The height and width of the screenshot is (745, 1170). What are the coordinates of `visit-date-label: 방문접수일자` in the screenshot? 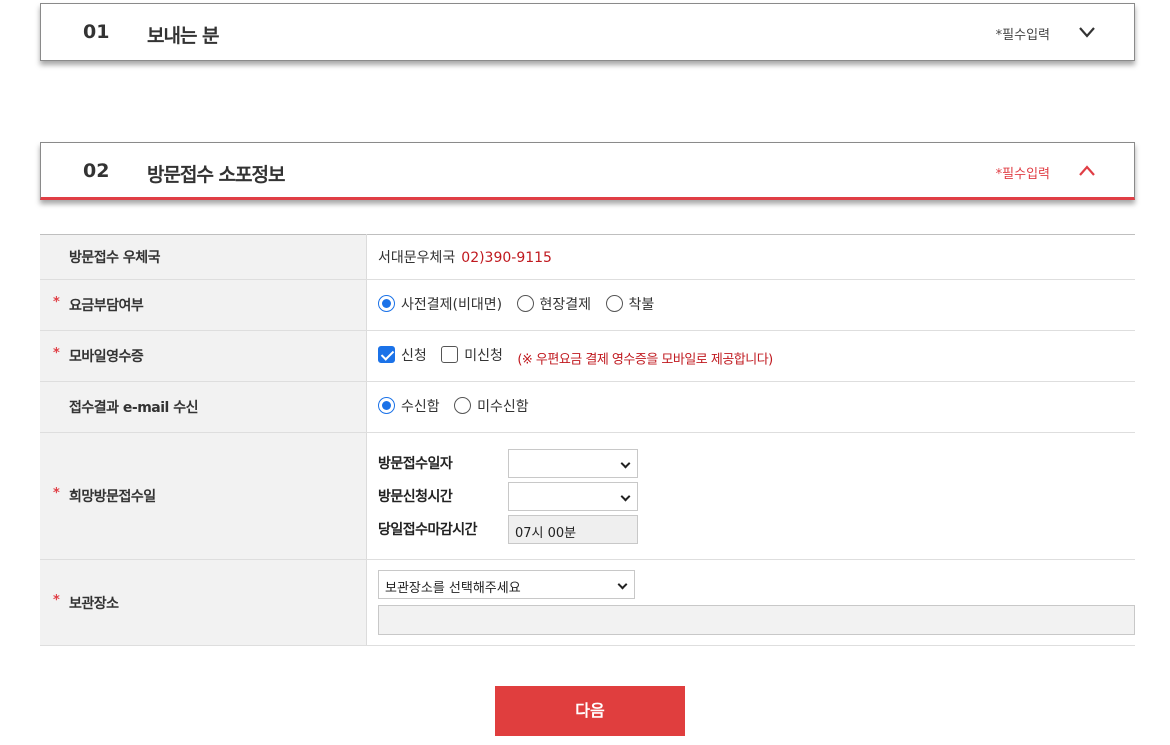 It's located at (415, 464).